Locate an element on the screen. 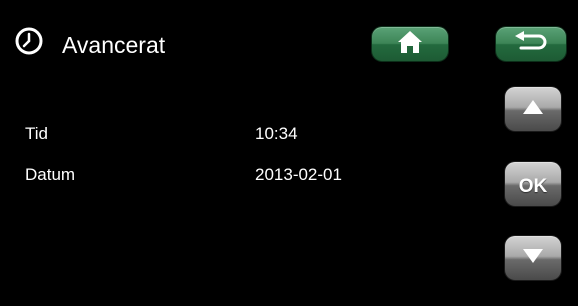  down-button is located at coordinates (533, 258).